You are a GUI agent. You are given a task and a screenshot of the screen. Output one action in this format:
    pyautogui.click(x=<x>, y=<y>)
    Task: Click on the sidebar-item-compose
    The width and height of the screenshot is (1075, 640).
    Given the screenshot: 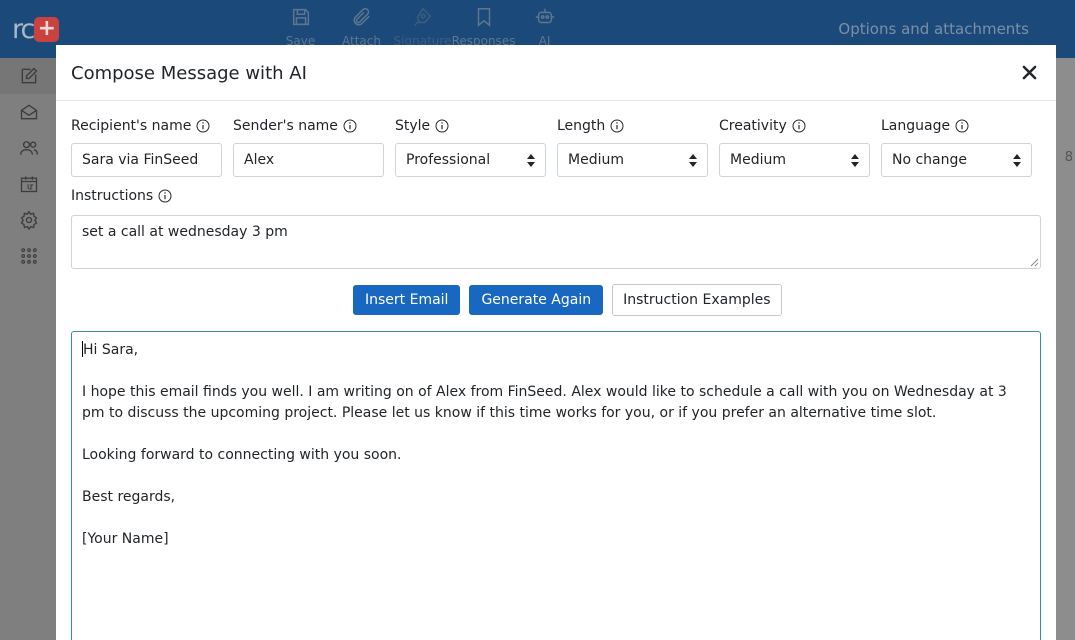 What is the action you would take?
    pyautogui.click(x=29, y=76)
    